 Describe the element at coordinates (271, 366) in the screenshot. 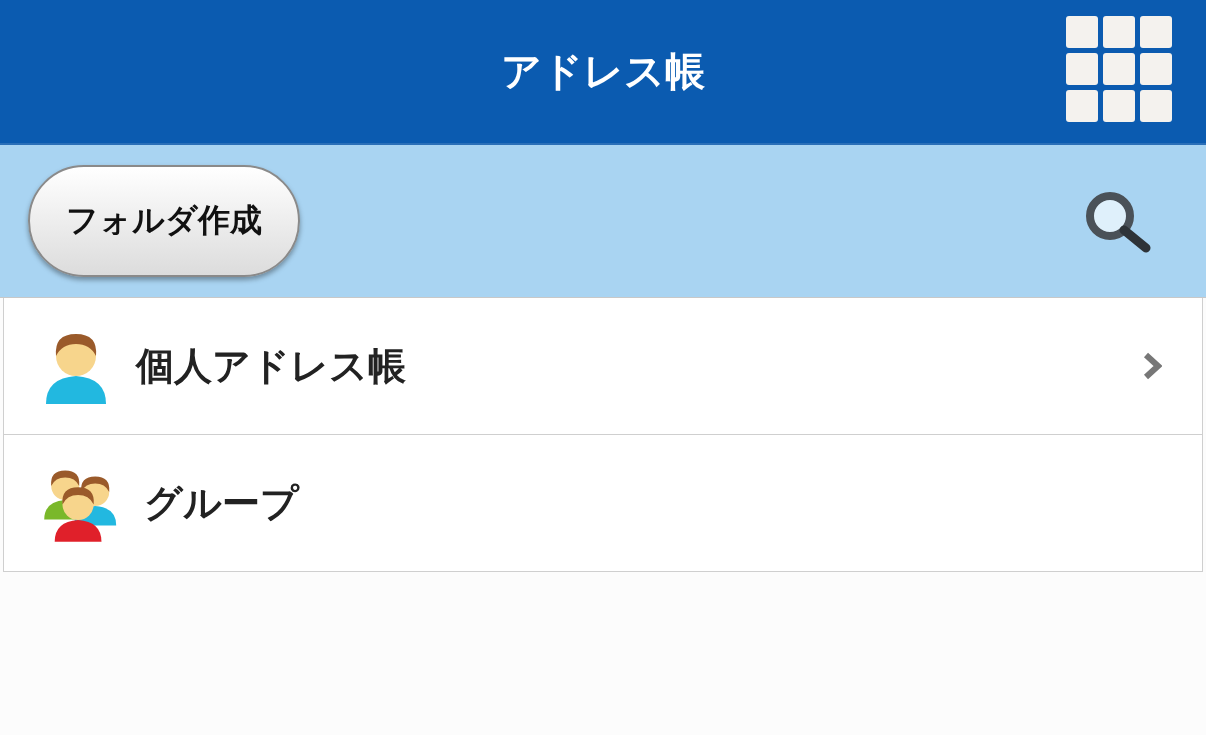

I see `item-label: 個人アドレス帳` at that location.